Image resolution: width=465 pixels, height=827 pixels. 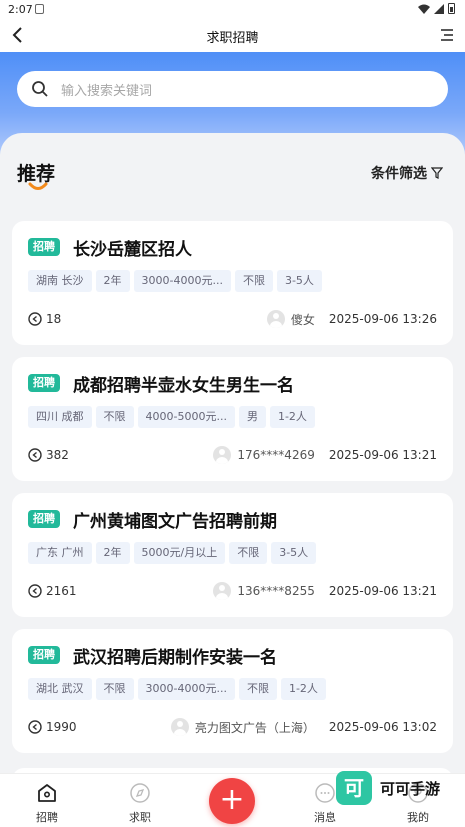 What do you see at coordinates (40, 89) in the screenshot?
I see `search-icon` at bounding box center [40, 89].